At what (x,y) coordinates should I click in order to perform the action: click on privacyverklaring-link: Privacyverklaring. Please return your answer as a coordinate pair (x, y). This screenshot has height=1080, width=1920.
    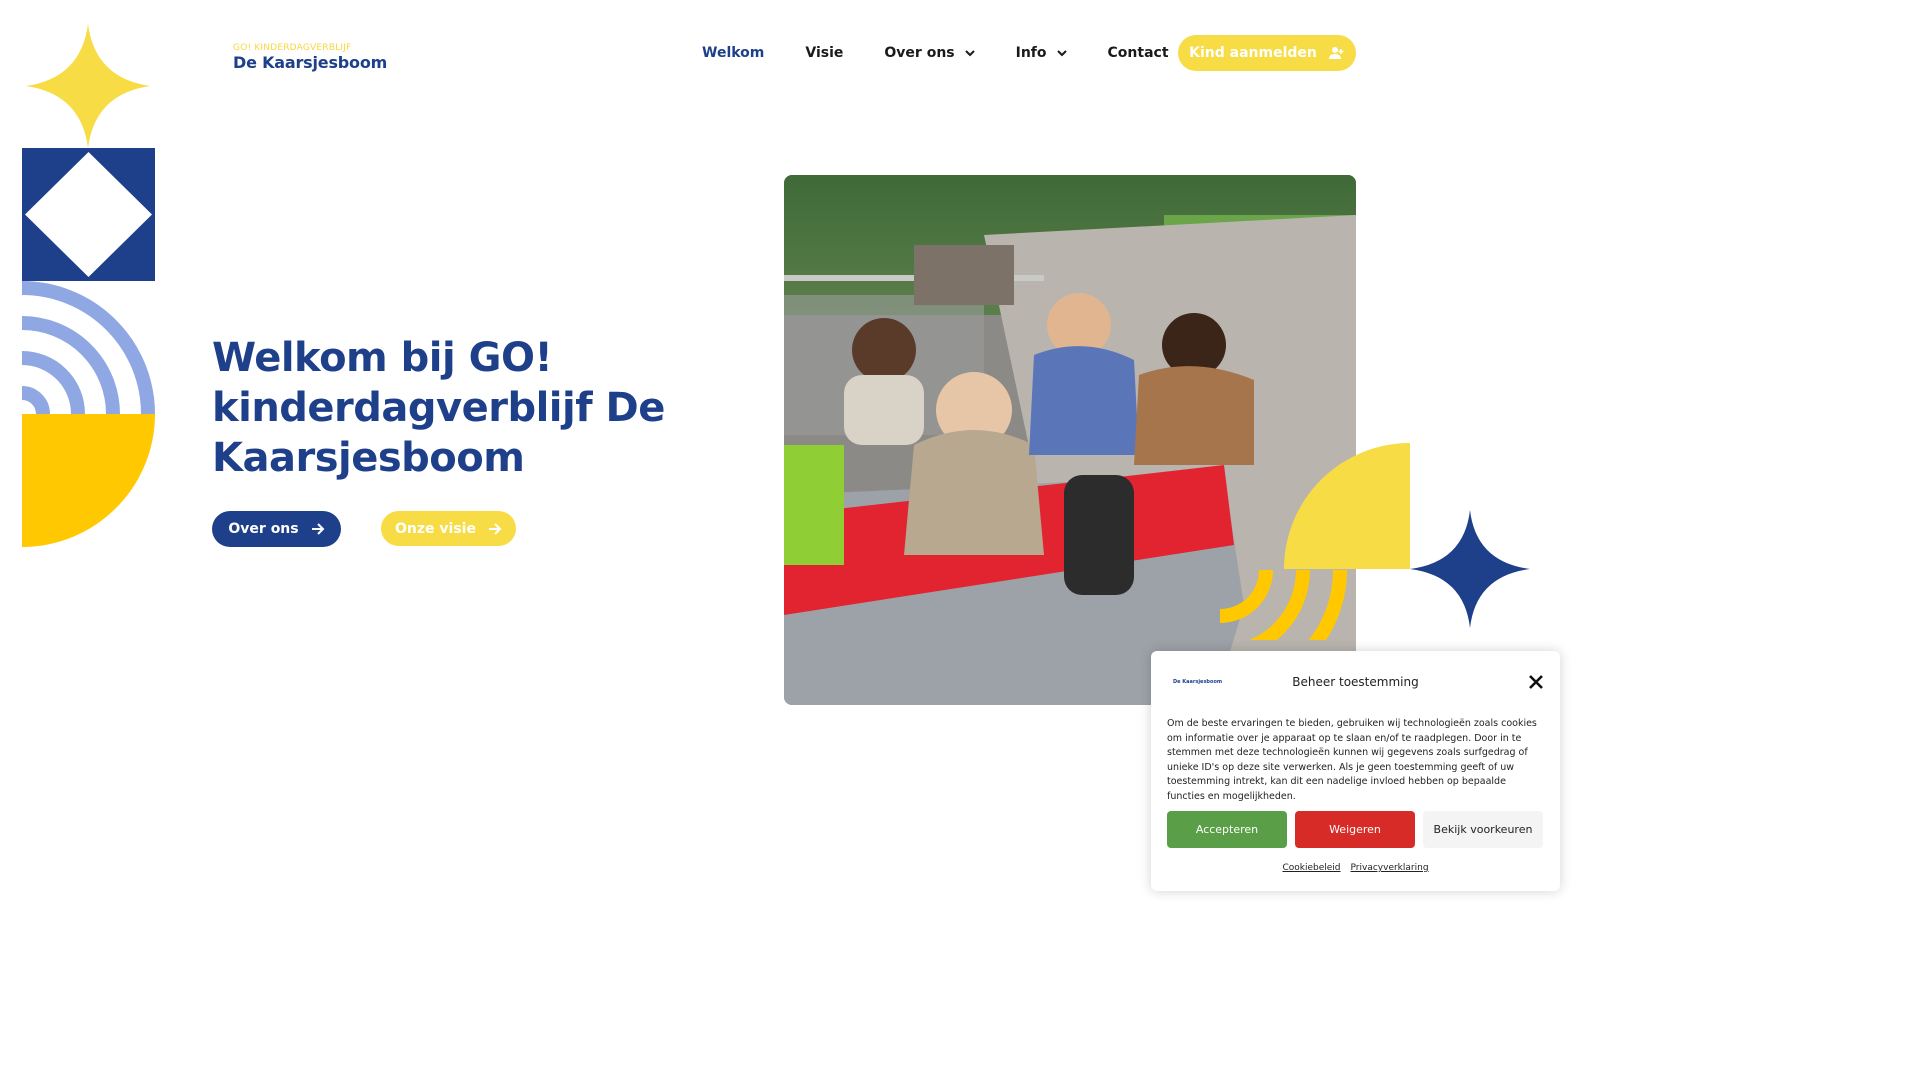
    Looking at the image, I should click on (1390, 868).